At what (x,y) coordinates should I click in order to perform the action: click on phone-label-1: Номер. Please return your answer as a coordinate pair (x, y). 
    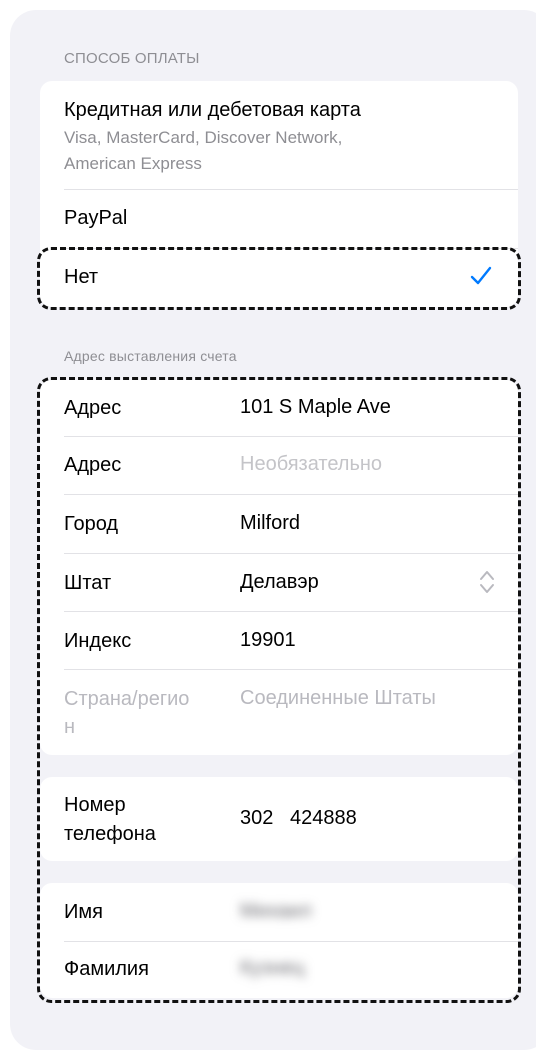
    Looking at the image, I should click on (95, 805).